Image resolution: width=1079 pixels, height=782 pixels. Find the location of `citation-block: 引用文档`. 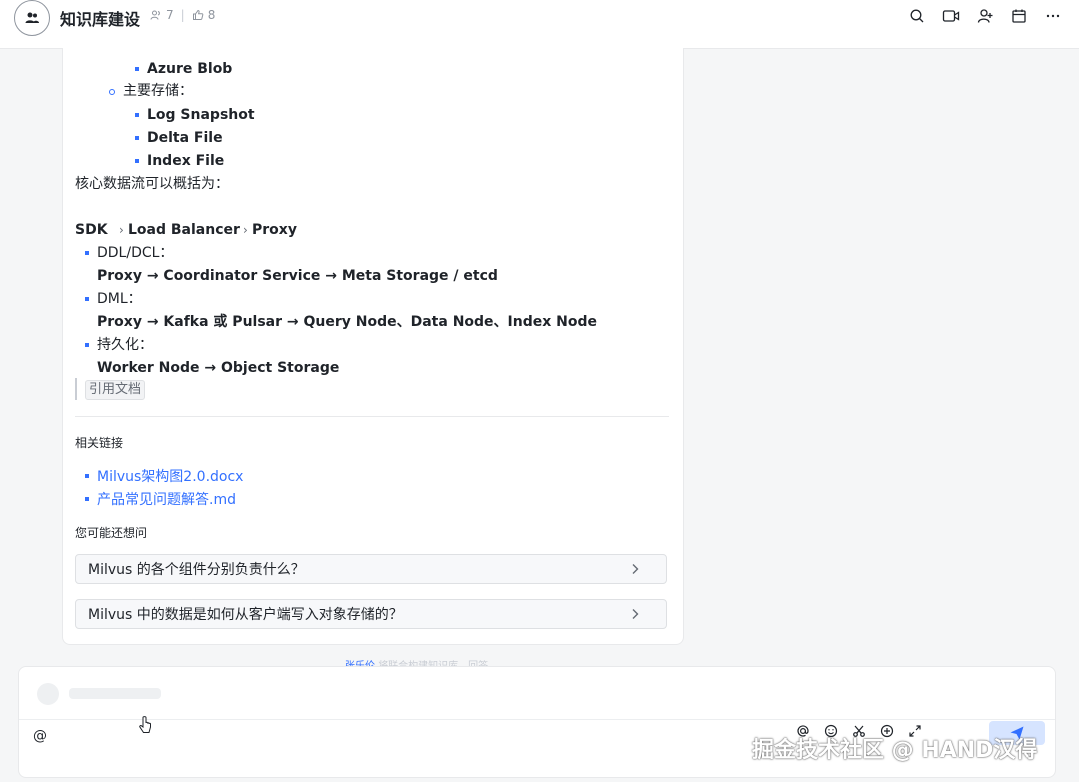

citation-block: 引用文档 is located at coordinates (110, 389).